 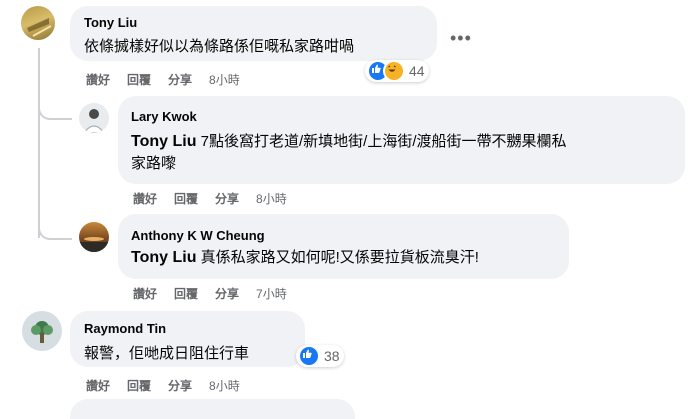 I want to click on comment-author: Raymond Tin, so click(x=125, y=328).